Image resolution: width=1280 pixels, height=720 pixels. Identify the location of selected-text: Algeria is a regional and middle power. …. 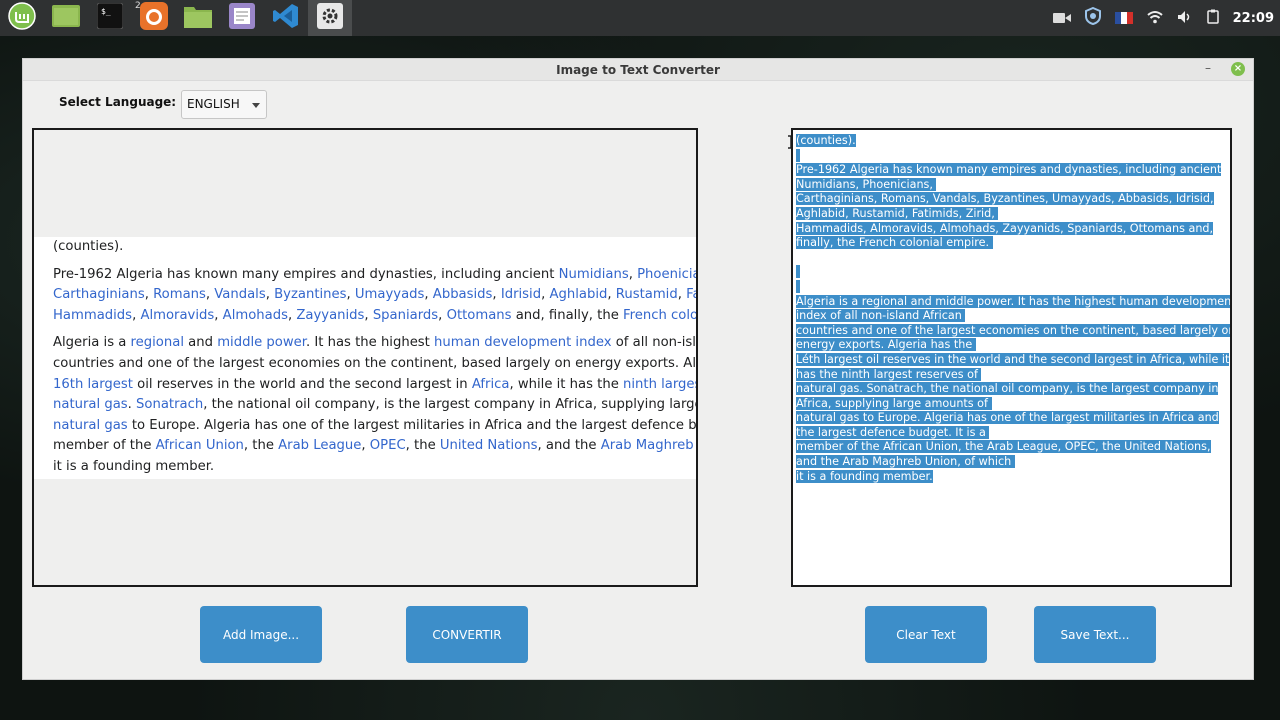
(1013, 301).